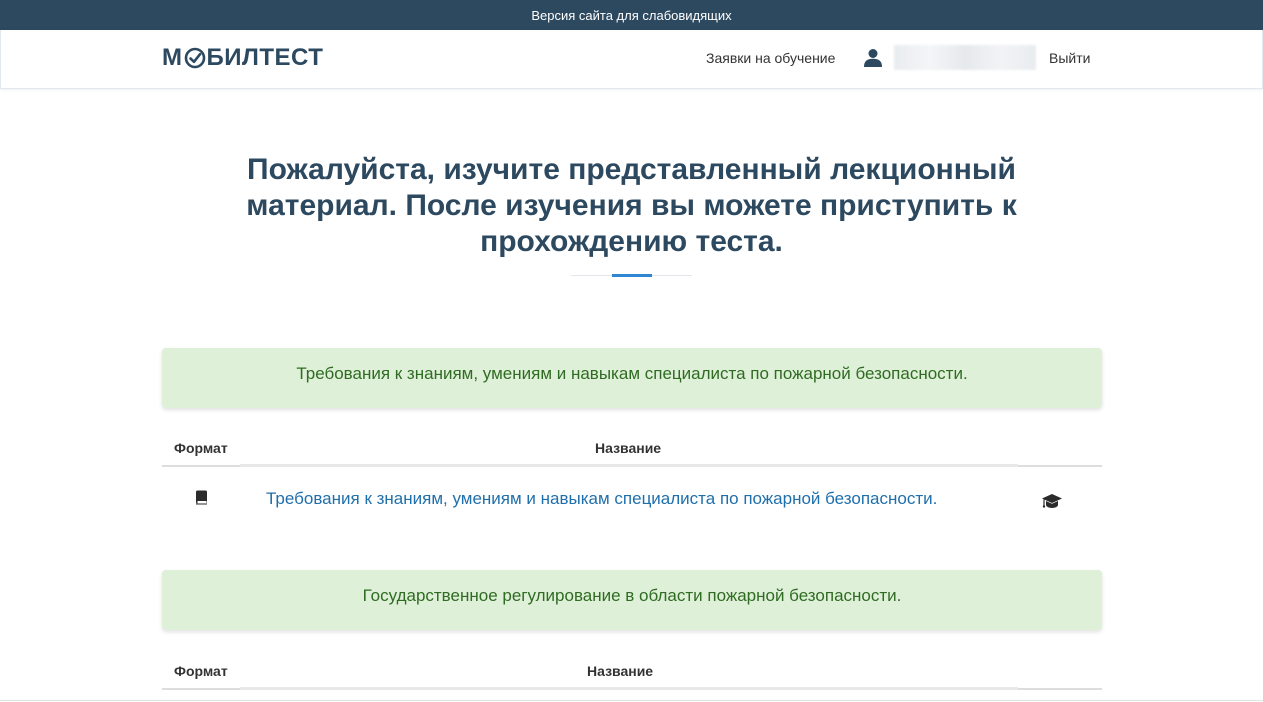  I want to click on title-divider, so click(631, 275).